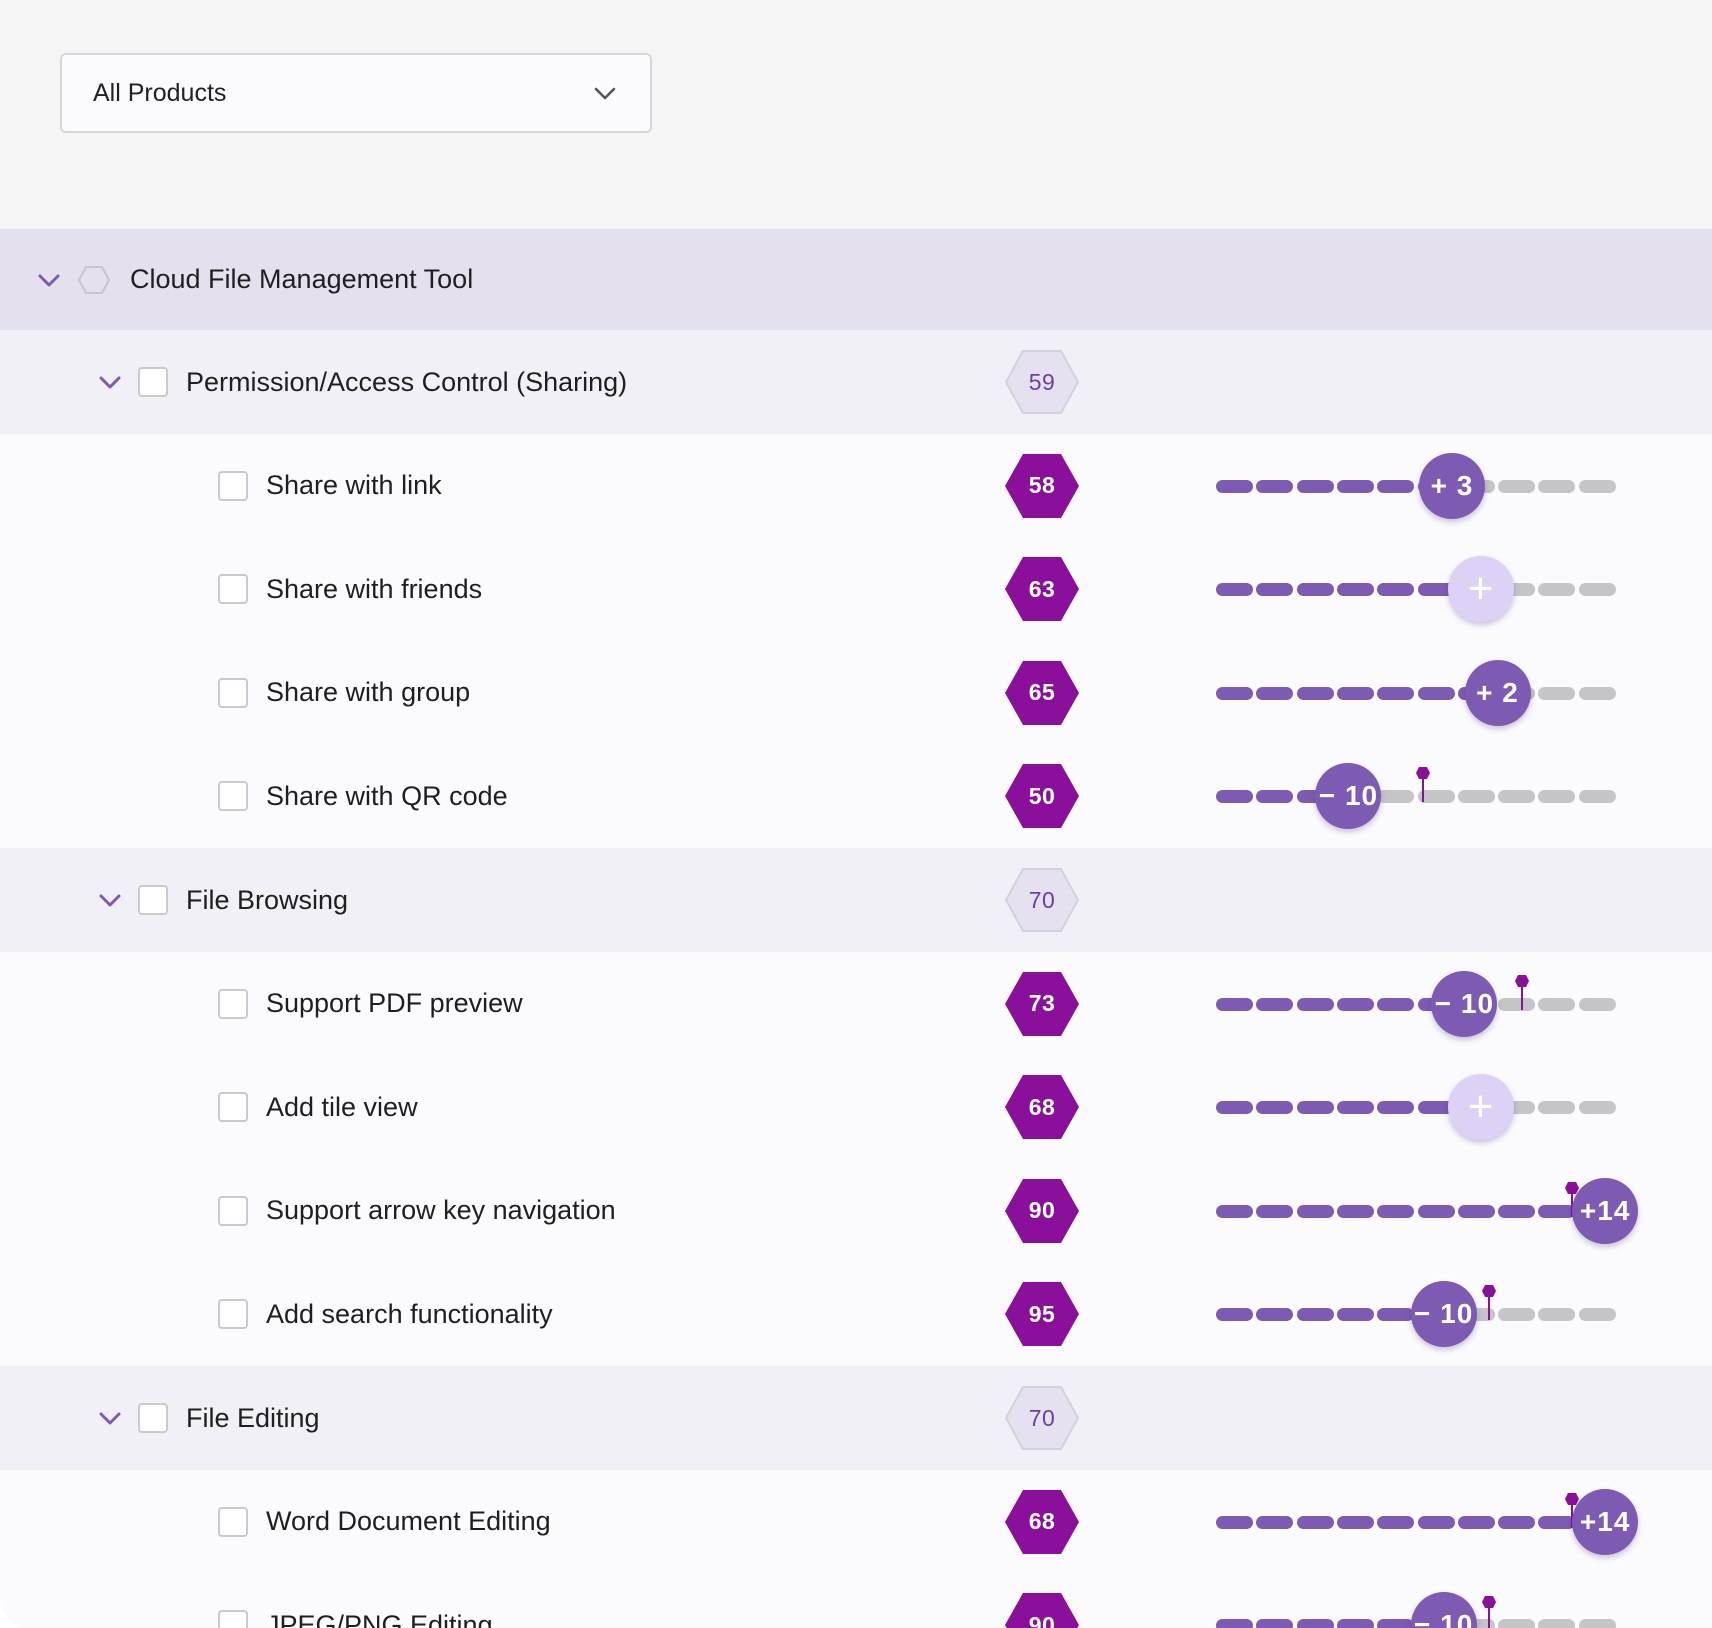 This screenshot has height=1628, width=1712. I want to click on feature-name: Add tile view, so click(342, 1106).